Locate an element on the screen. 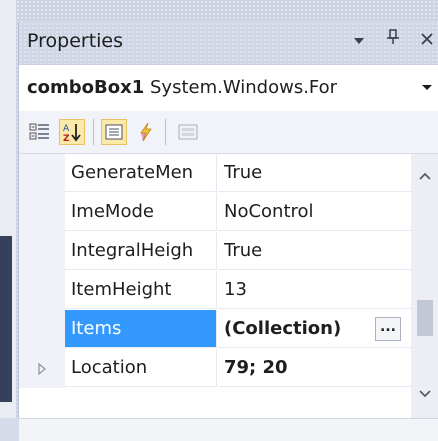  property-name: IntegralHeigh is located at coordinates (141, 251).